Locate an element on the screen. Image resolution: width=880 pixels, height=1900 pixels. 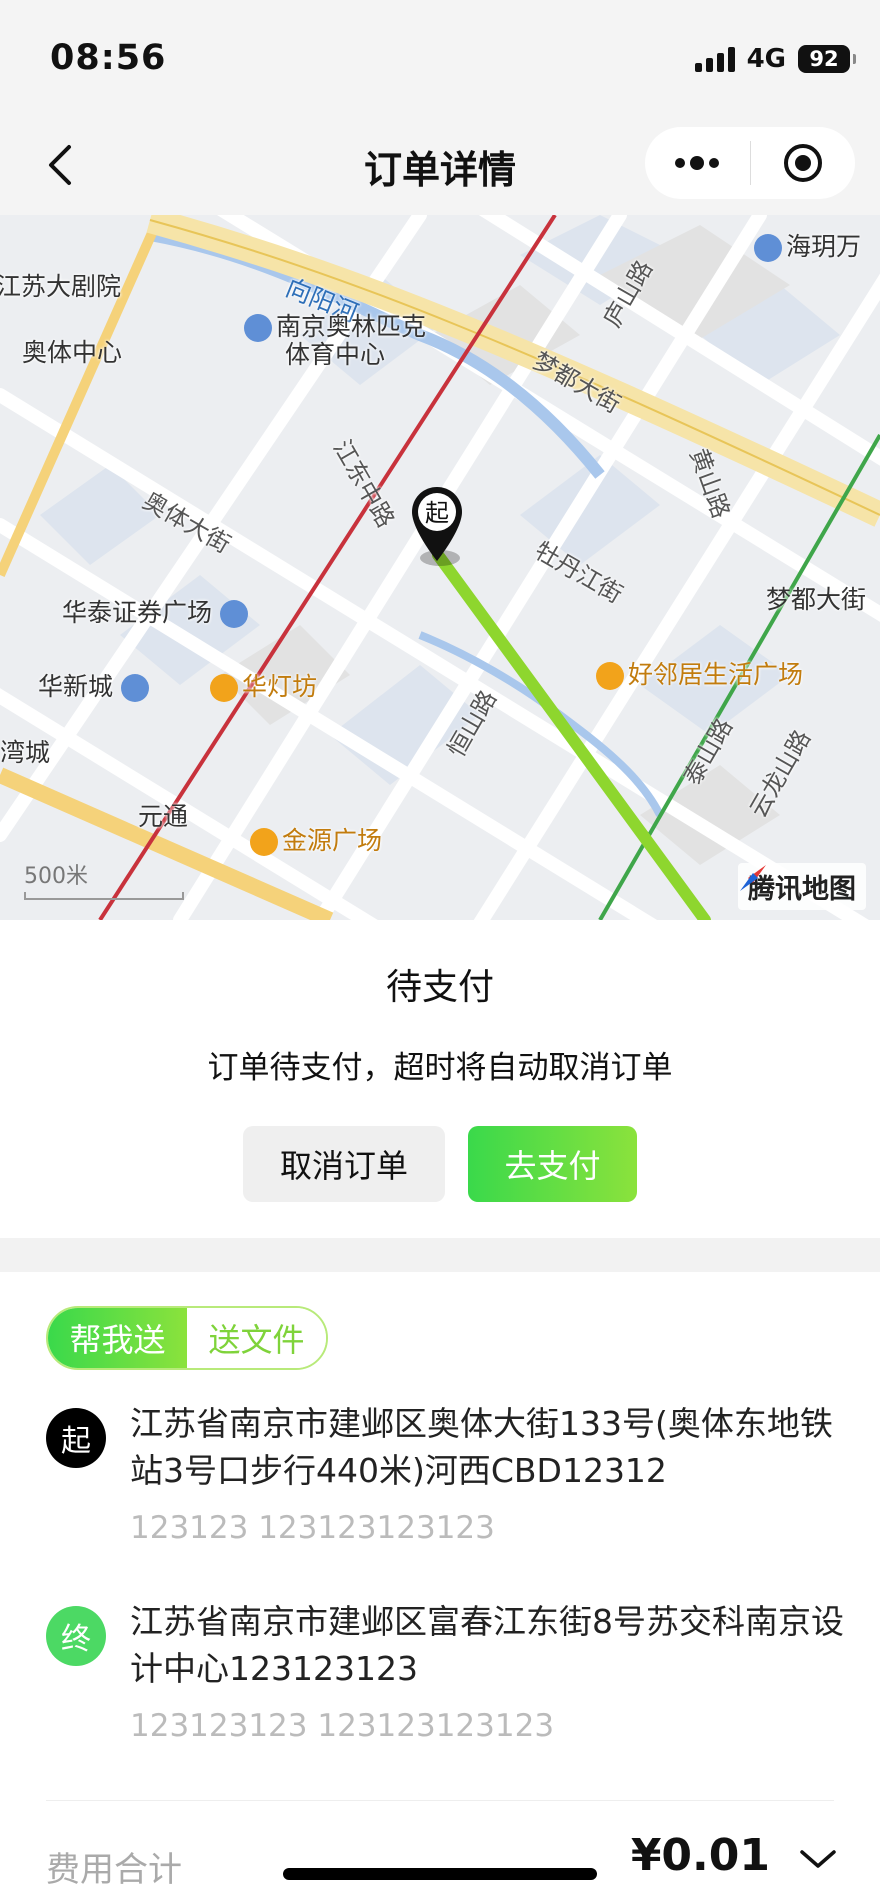
start-contact: 123123 123123123123 is located at coordinates (312, 1528).